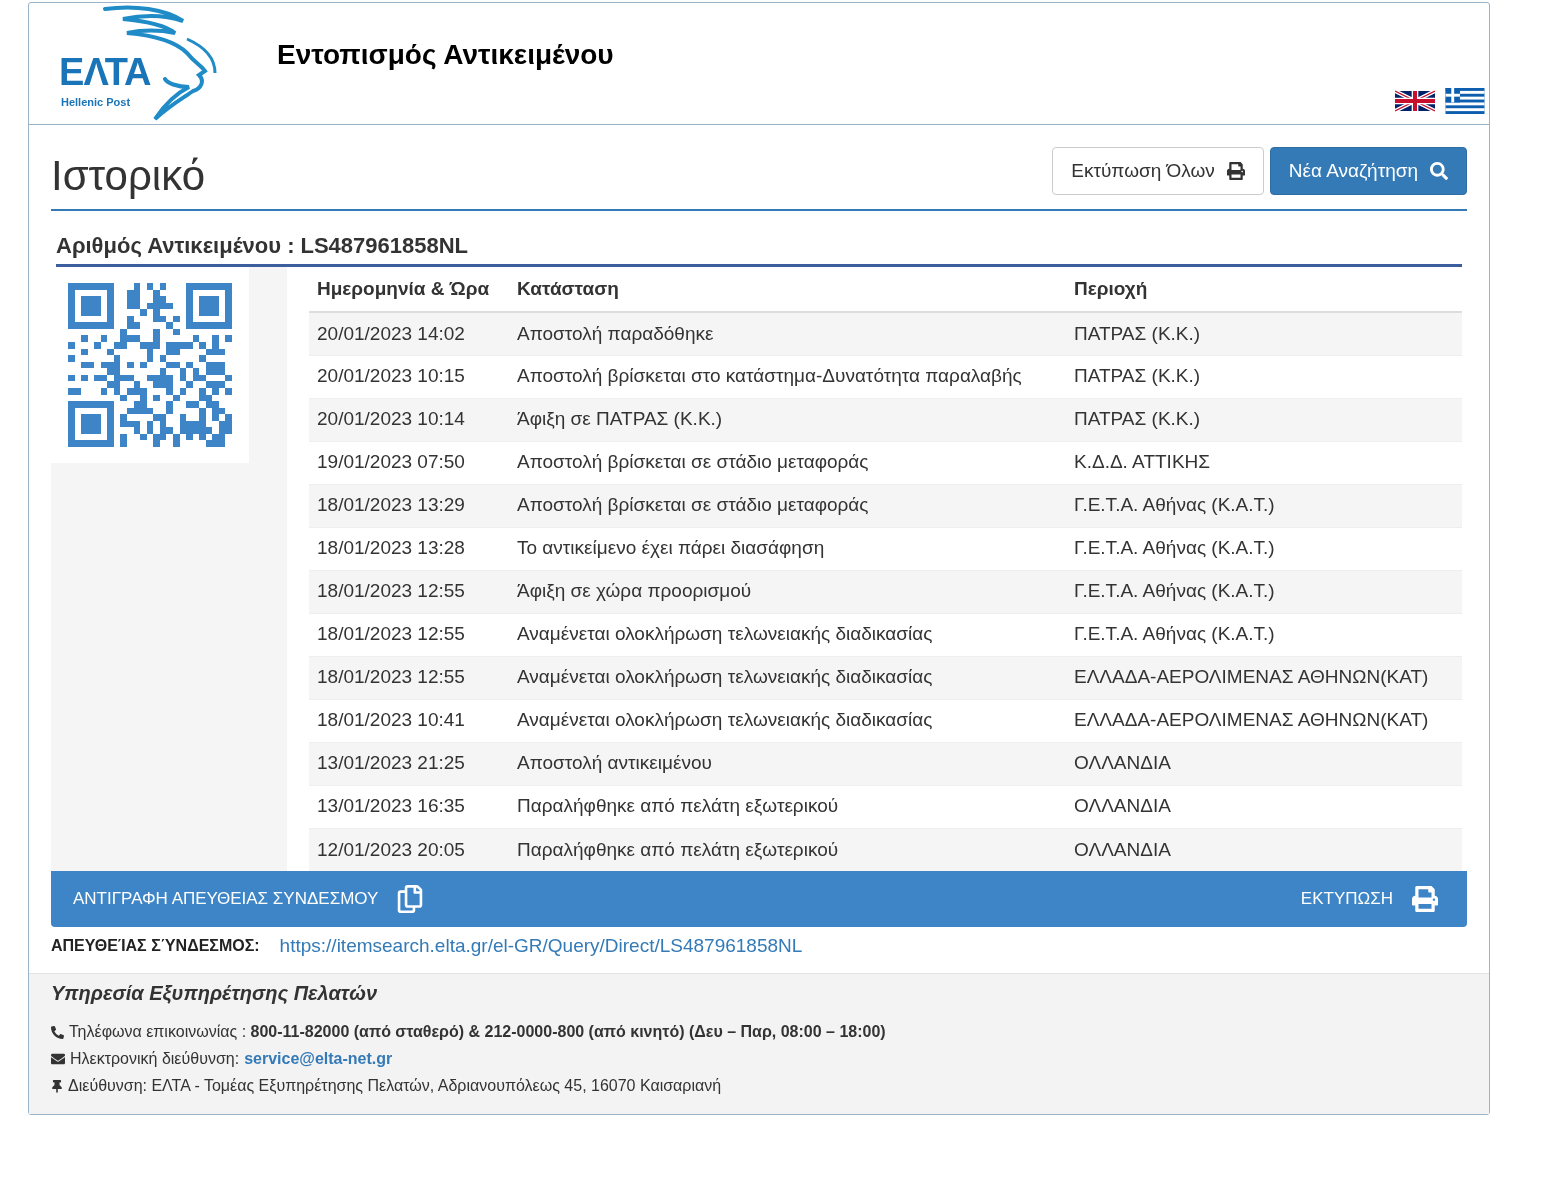 The height and width of the screenshot is (1200, 1545). Describe the element at coordinates (175, 246) in the screenshot. I see `item-number-label: Αριθμός Αντικειμένου :` at that location.